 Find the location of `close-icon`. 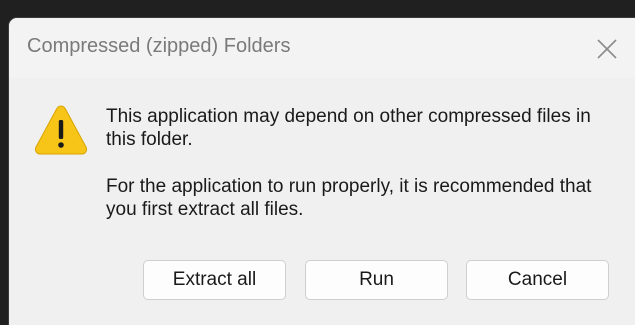

close-icon is located at coordinates (607, 49).